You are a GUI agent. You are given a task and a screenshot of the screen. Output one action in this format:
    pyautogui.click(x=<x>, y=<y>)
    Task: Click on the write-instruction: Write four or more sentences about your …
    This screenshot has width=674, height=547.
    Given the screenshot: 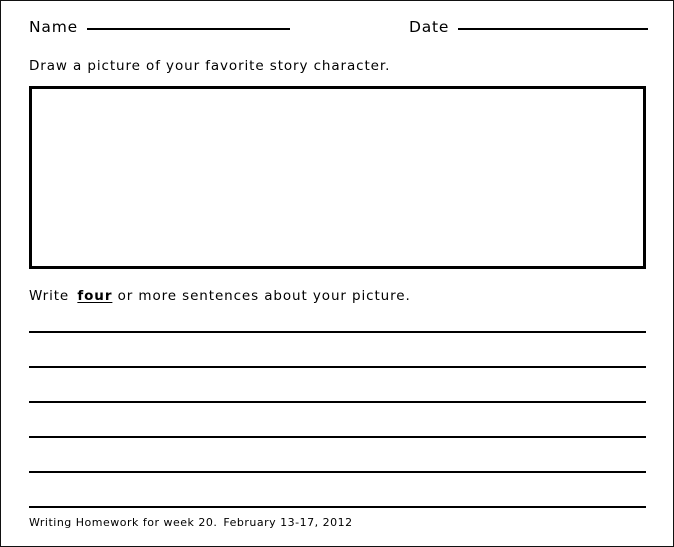 What is the action you would take?
    pyautogui.click(x=220, y=296)
    